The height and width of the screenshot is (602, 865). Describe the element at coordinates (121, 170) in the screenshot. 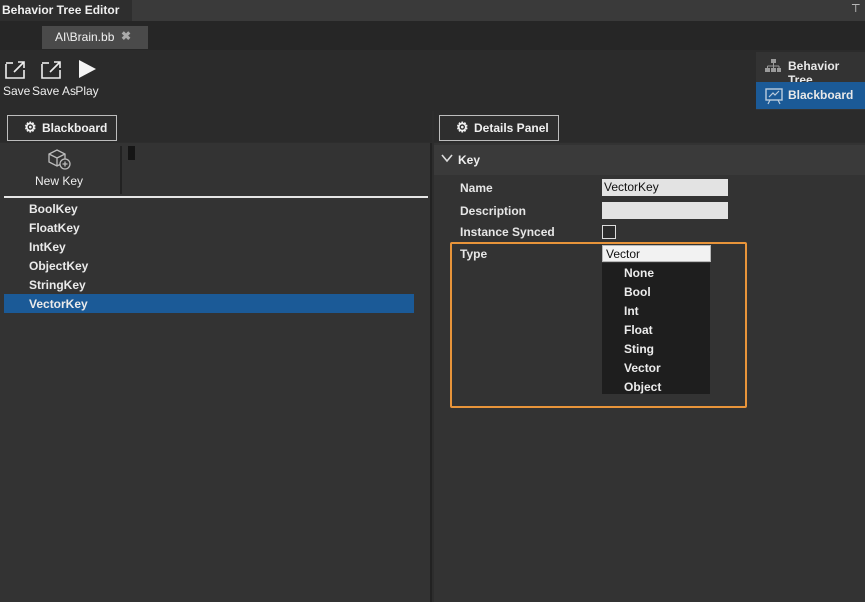

I see `toolbar-separator` at that location.